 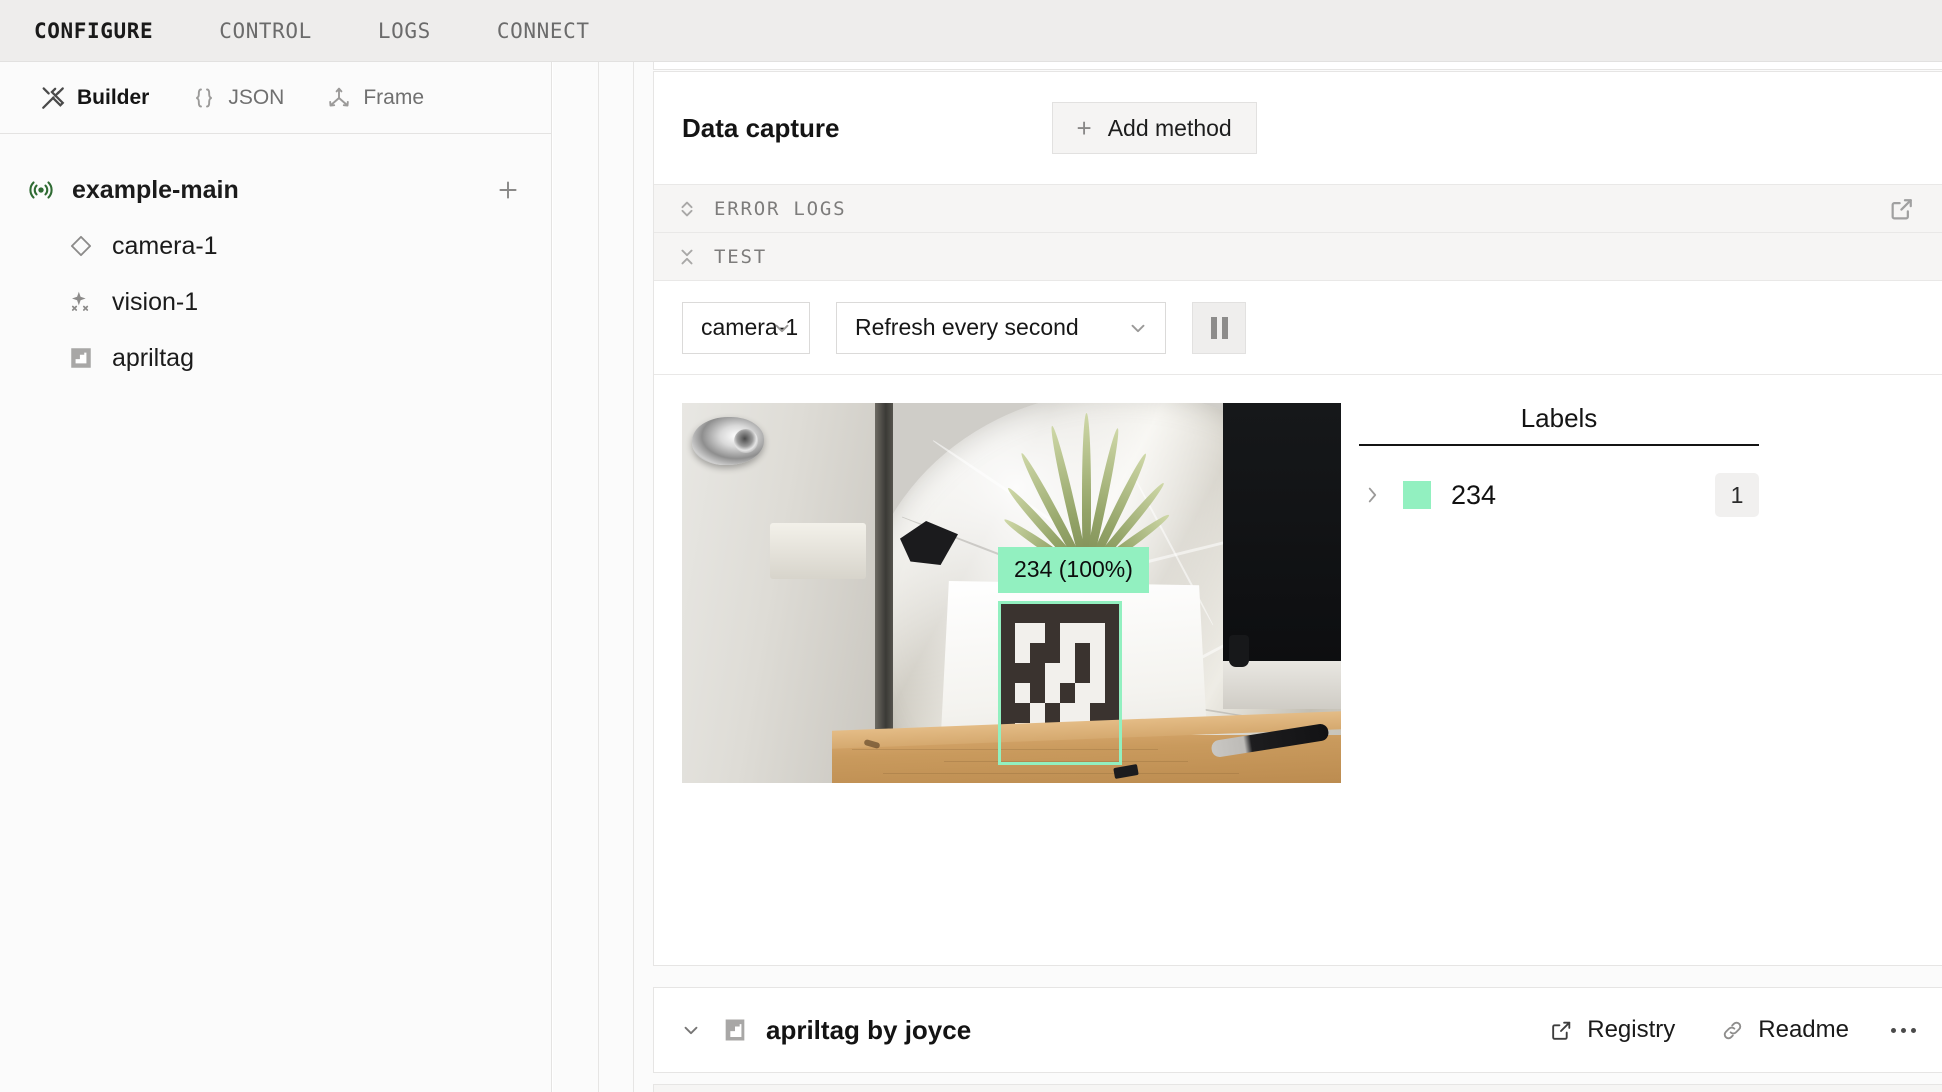 What do you see at coordinates (265, 31) in the screenshot?
I see `tab-control: CONTROL` at bounding box center [265, 31].